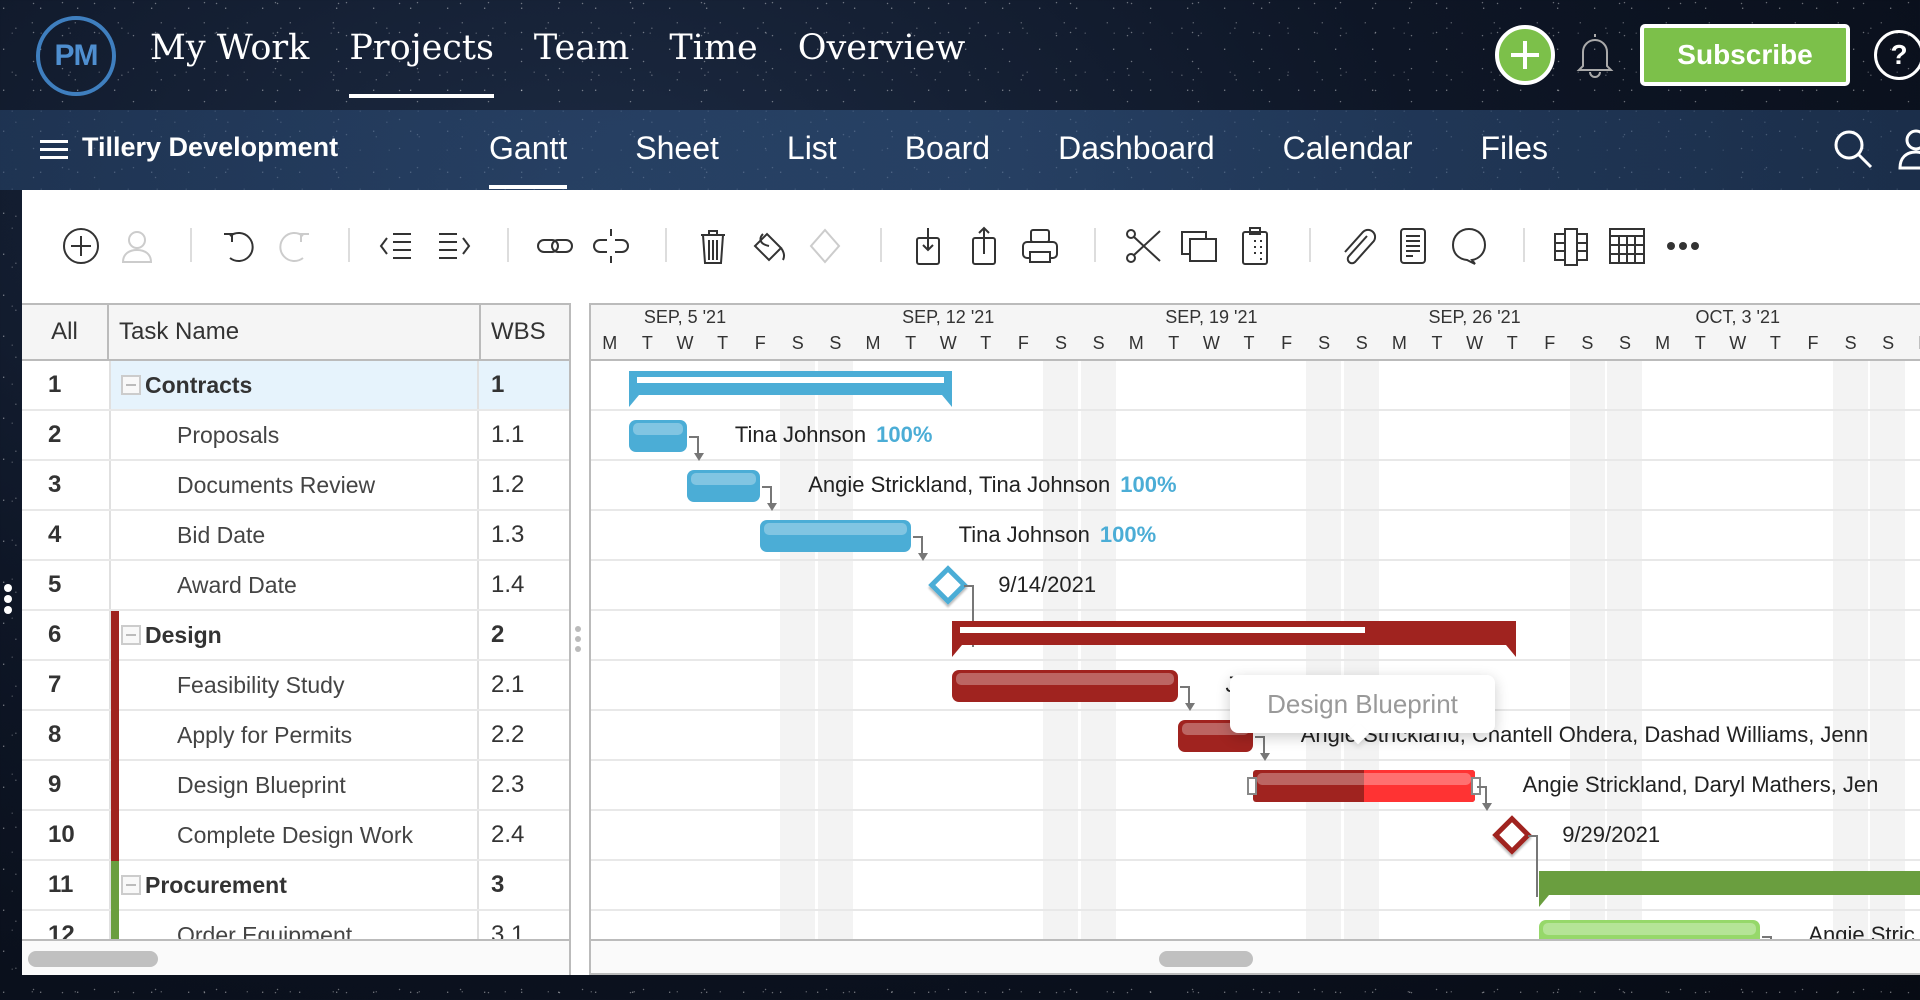  I want to click on redo-button, so click(295, 246).